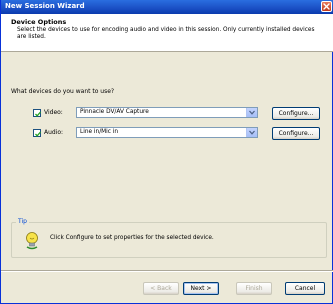 The width and height of the screenshot is (333, 304). Describe the element at coordinates (32, 241) in the screenshot. I see `tip-light-bulb-icon` at that location.